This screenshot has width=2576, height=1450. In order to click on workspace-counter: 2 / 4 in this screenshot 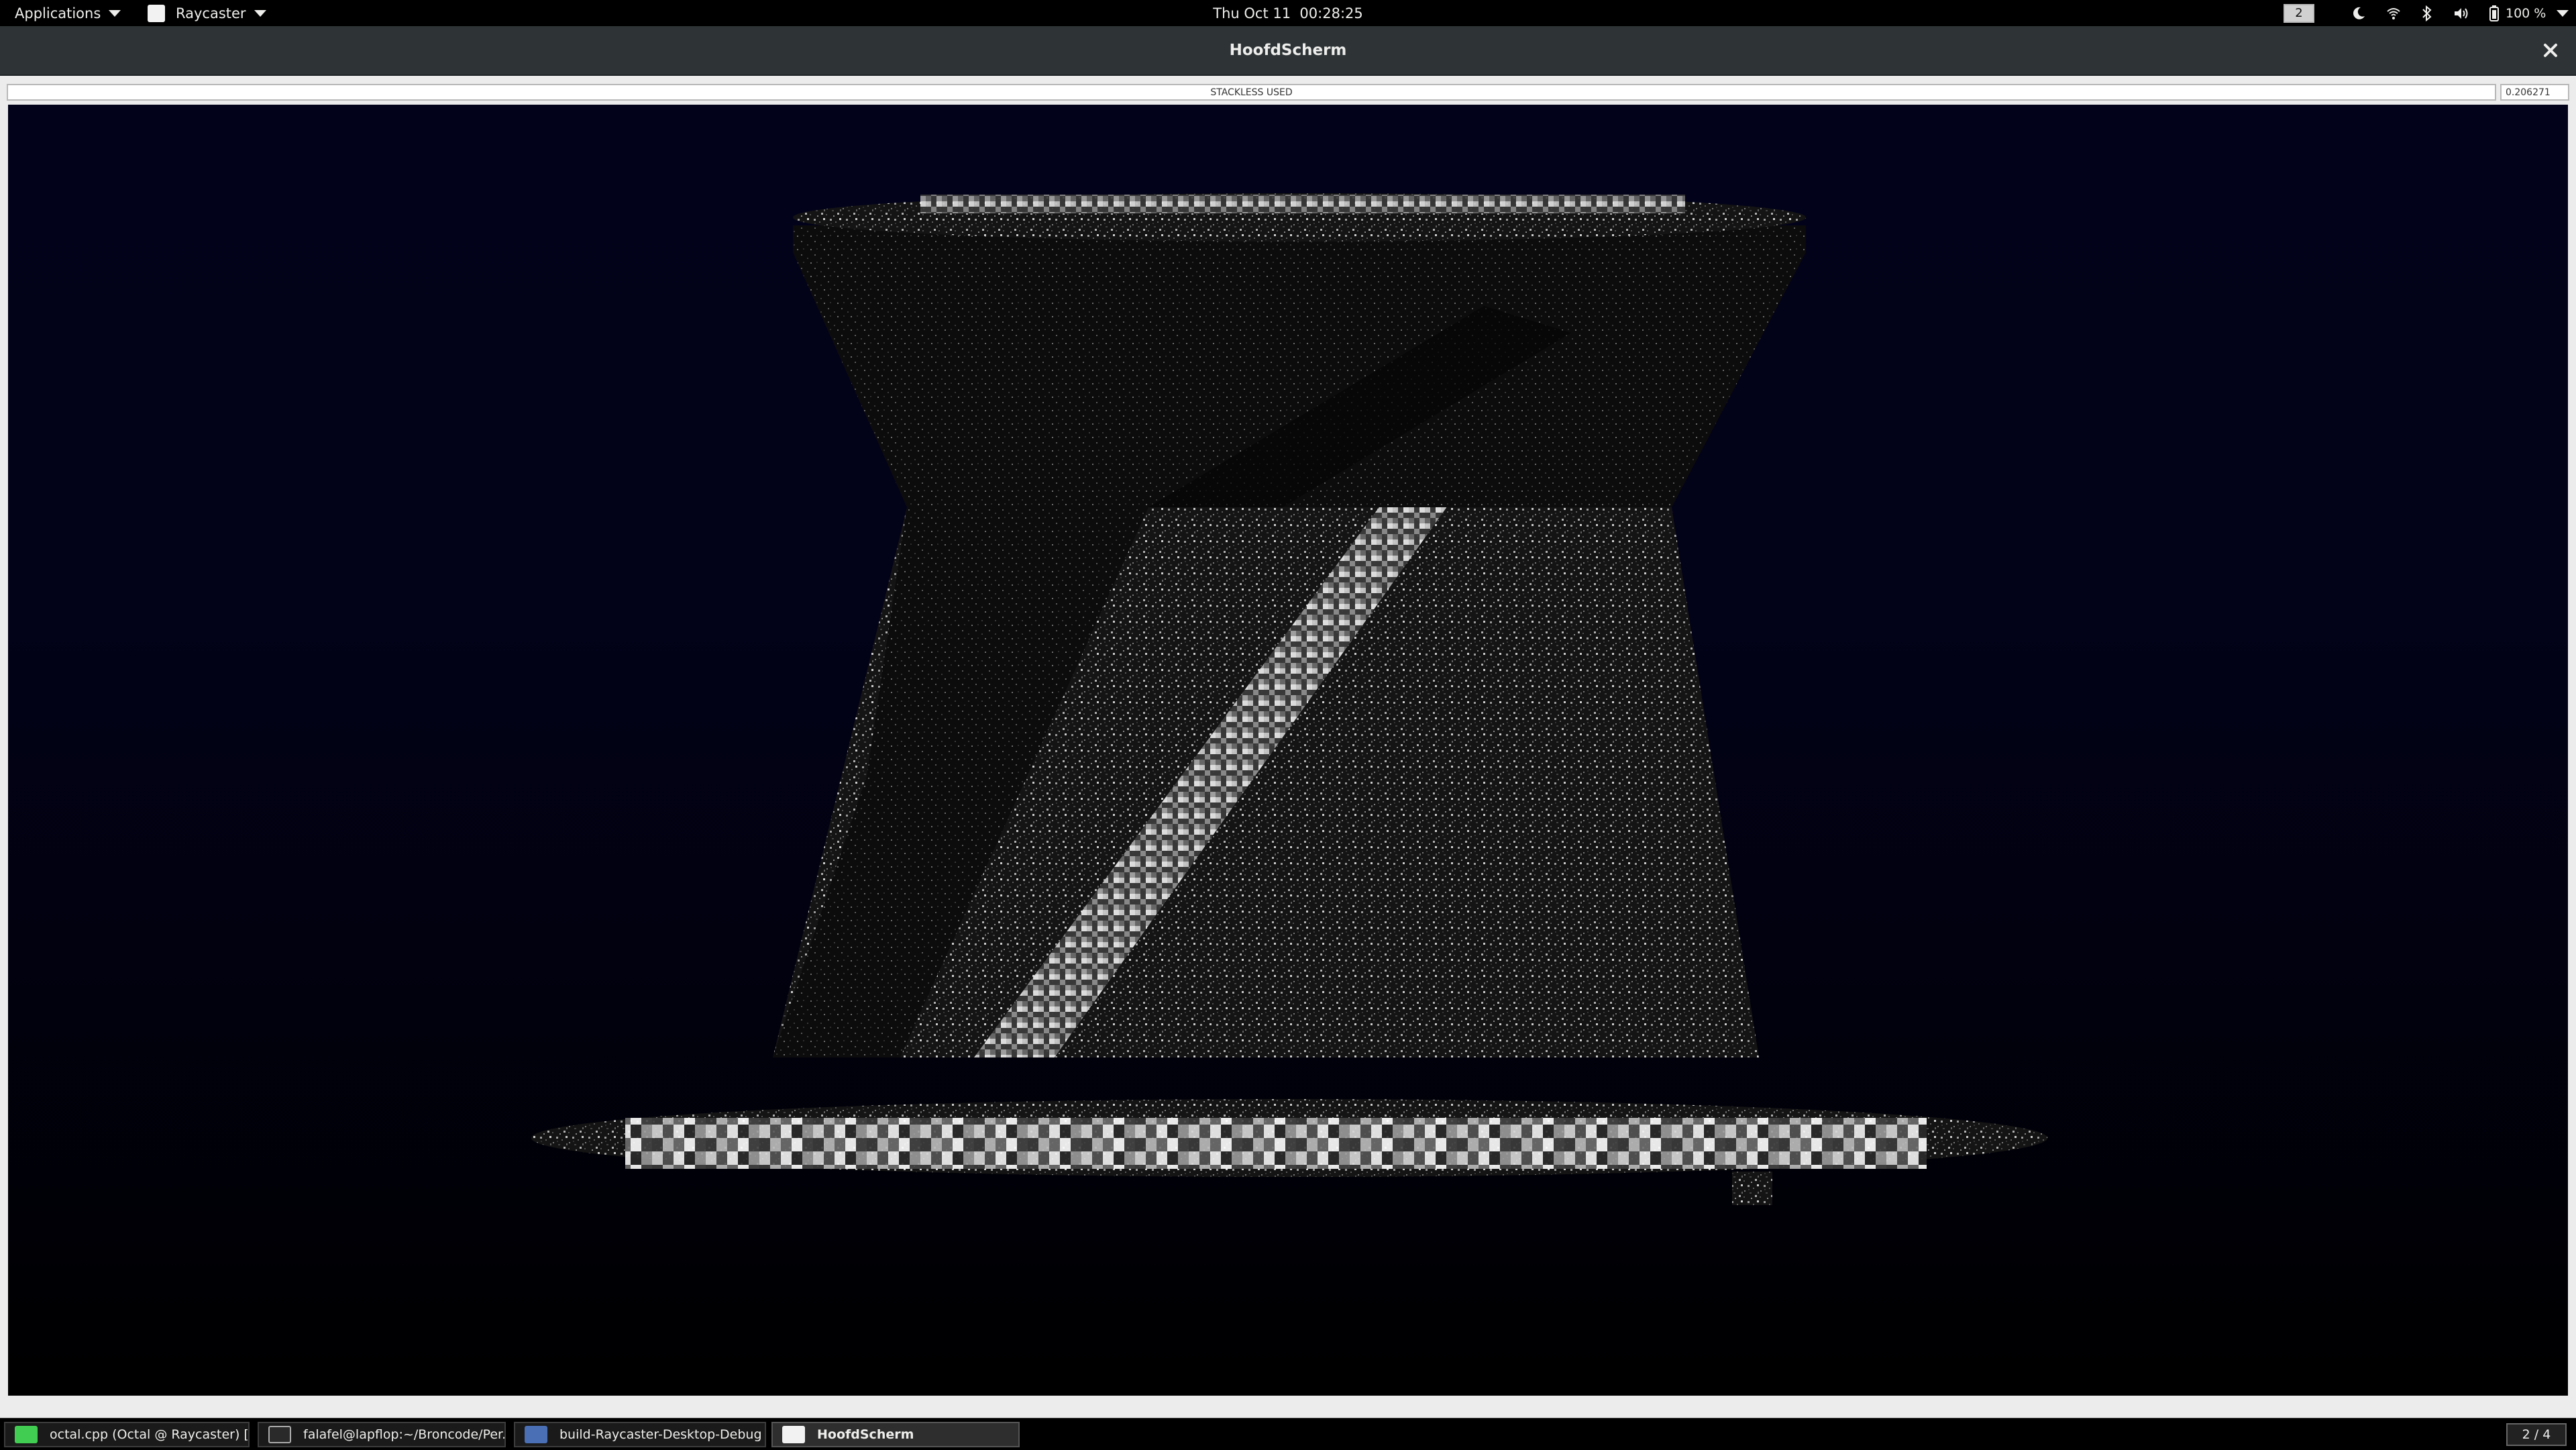, I will do `click(2536, 1434)`.